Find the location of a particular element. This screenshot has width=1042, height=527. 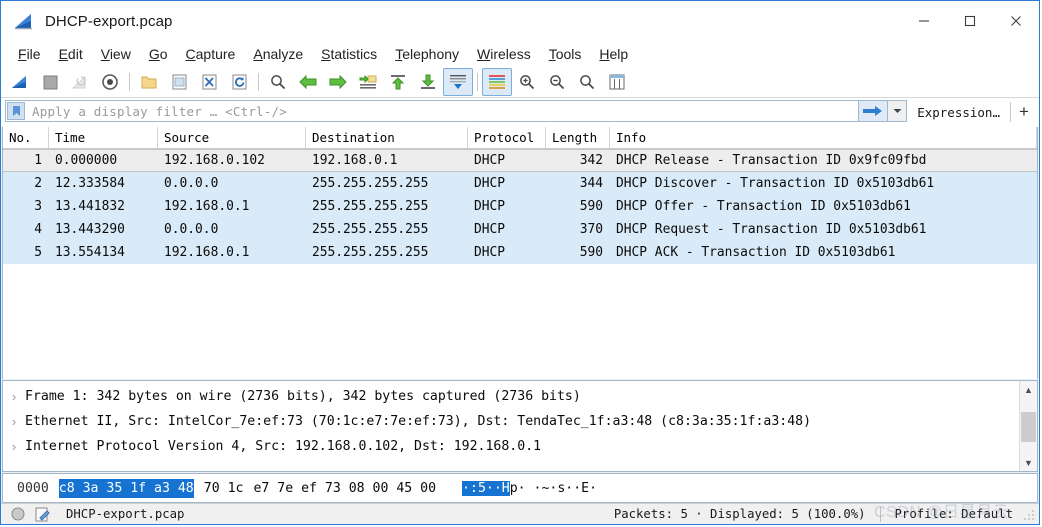

add-filter-button: + is located at coordinates (1024, 112).